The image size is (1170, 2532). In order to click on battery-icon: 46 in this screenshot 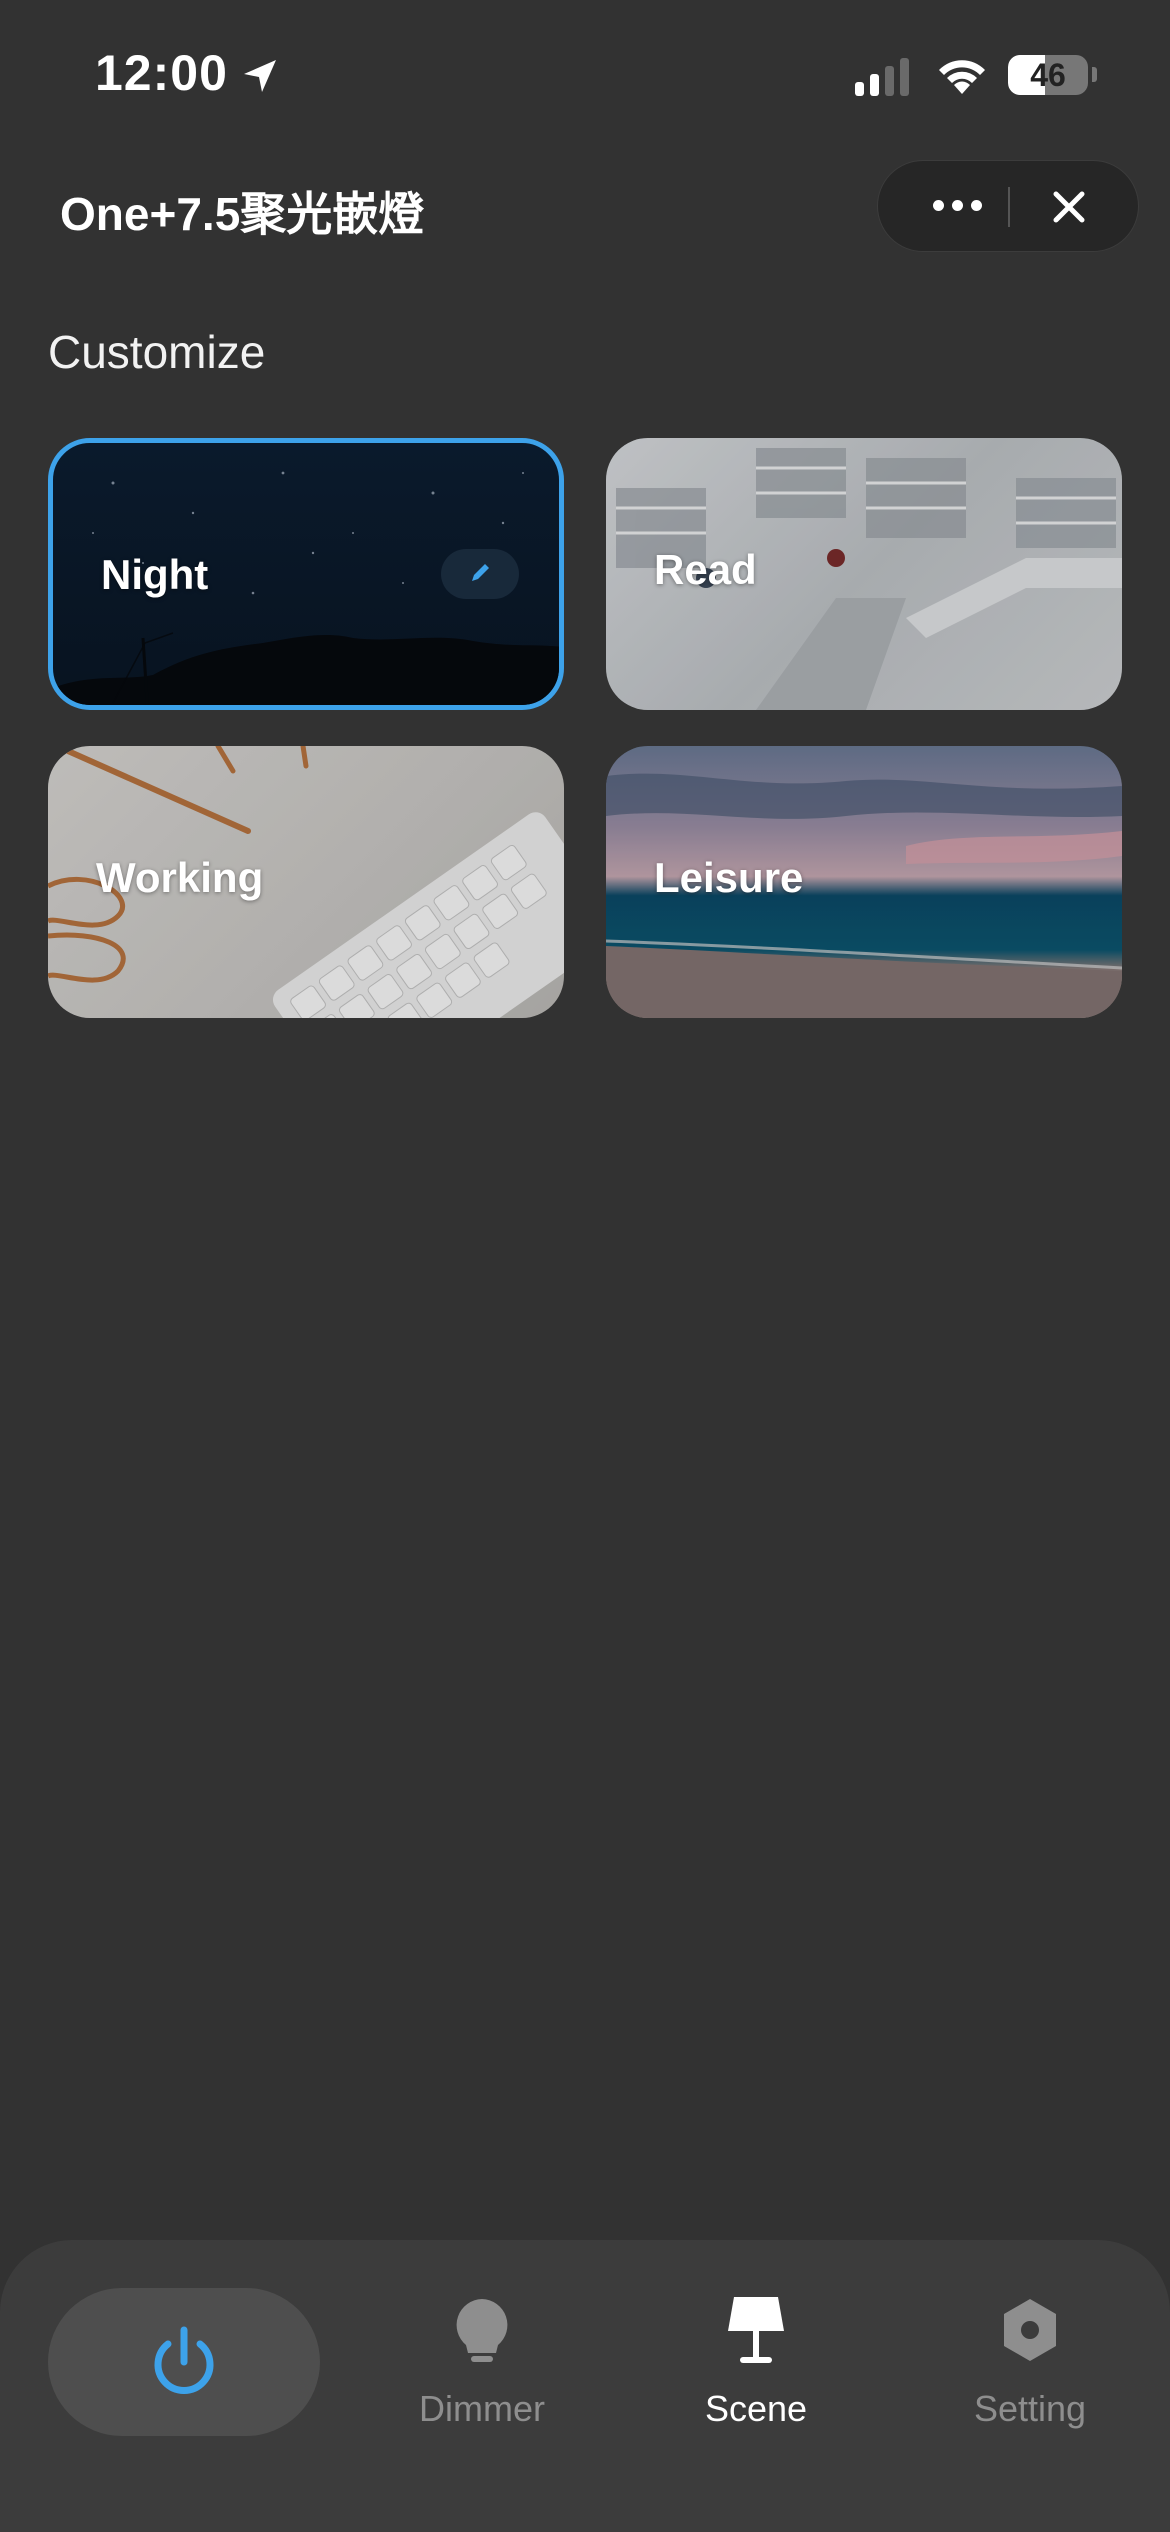, I will do `click(1048, 75)`.